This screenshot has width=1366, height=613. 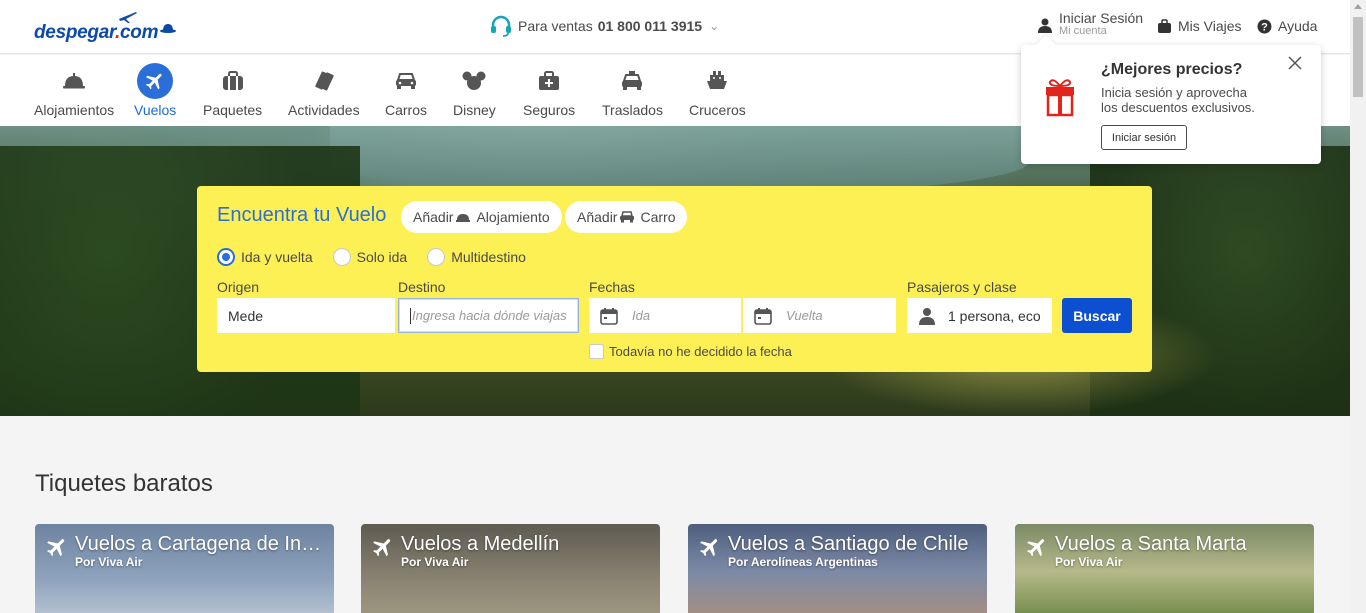 What do you see at coordinates (128, 17) in the screenshot?
I see `logo-plane-icon` at bounding box center [128, 17].